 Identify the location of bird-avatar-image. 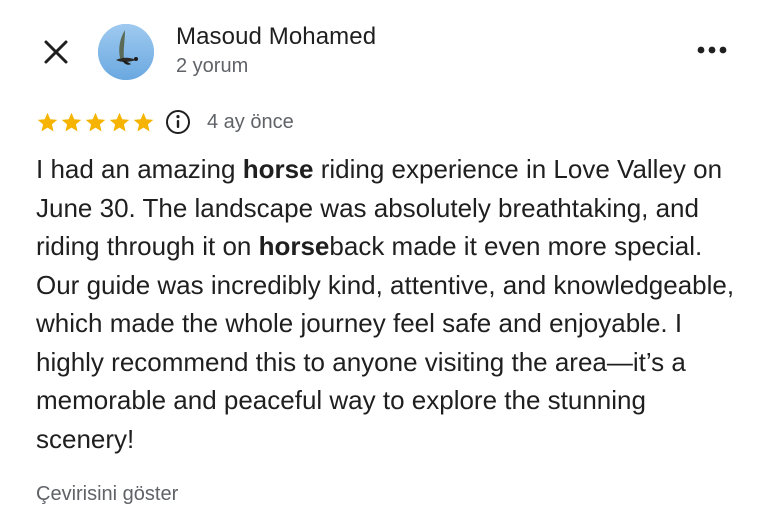
(126, 52).